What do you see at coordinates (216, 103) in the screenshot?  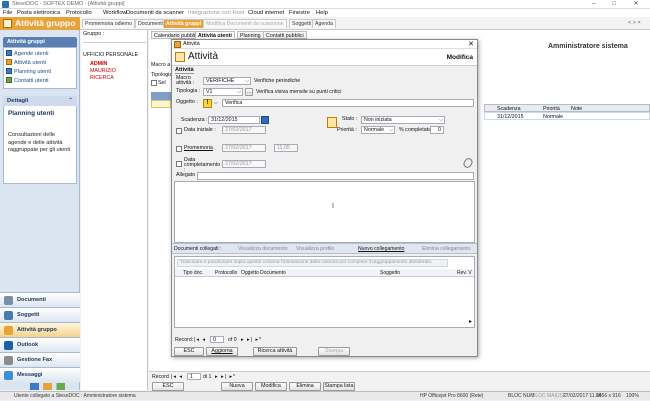 I see `chevron-down-icon: ⌵` at bounding box center [216, 103].